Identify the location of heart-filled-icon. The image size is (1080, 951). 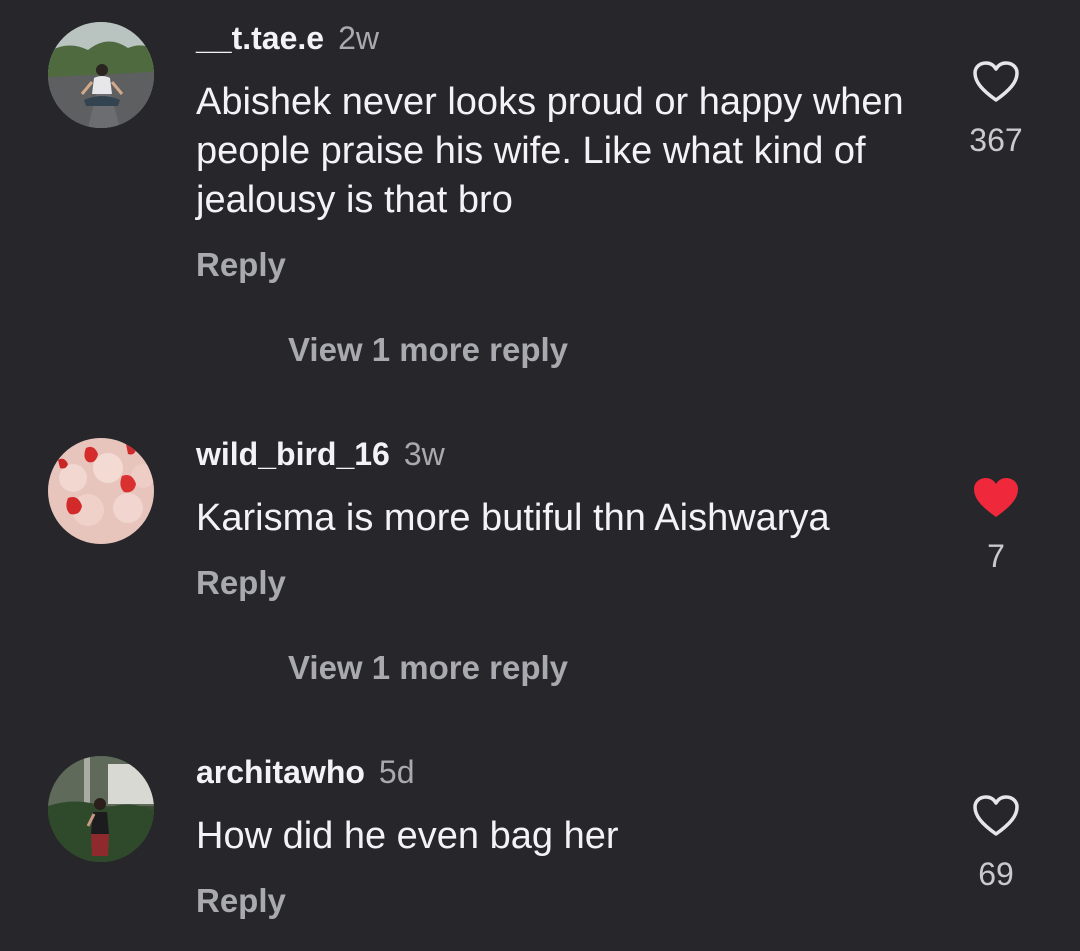
(996, 497).